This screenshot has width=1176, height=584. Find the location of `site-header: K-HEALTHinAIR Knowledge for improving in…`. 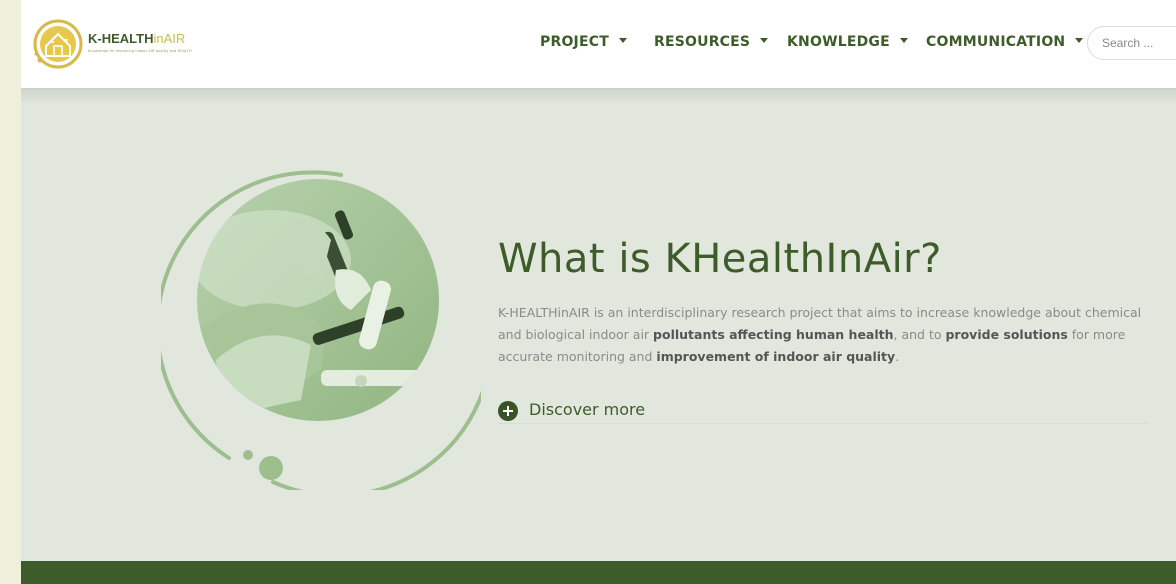

site-header: K-HEALTHinAIR Knowledge for improving in… is located at coordinates (598, 44).